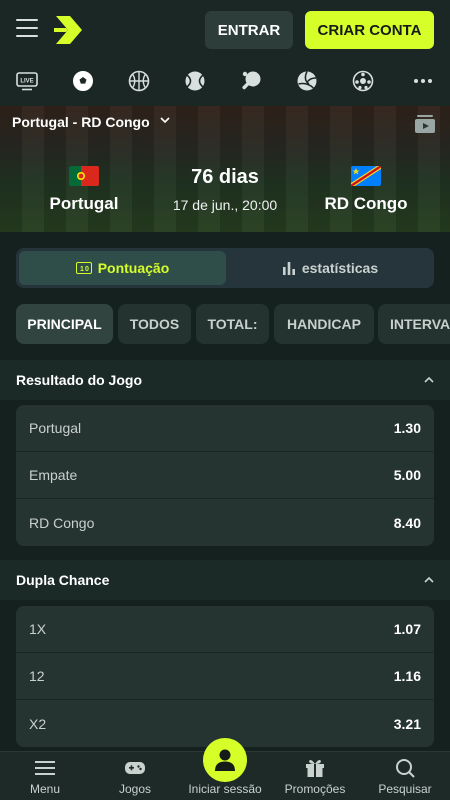 Image resolution: width=450 pixels, height=800 pixels. What do you see at coordinates (340, 268) in the screenshot?
I see `tab-statistics-label: estatísticas` at bounding box center [340, 268].